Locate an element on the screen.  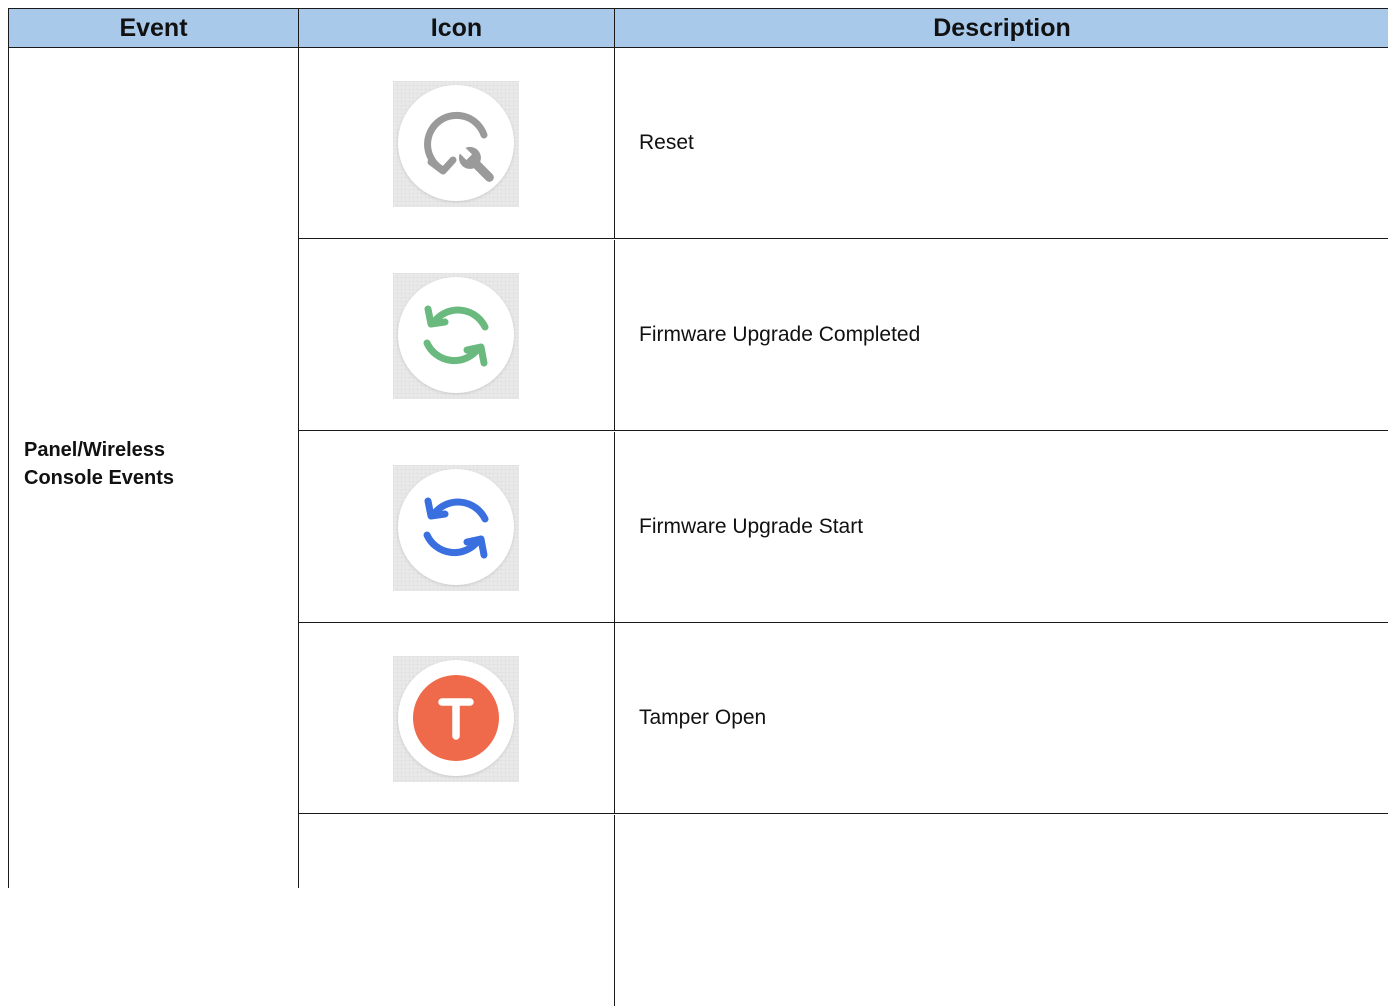
header-icon: Icon is located at coordinates (457, 28).